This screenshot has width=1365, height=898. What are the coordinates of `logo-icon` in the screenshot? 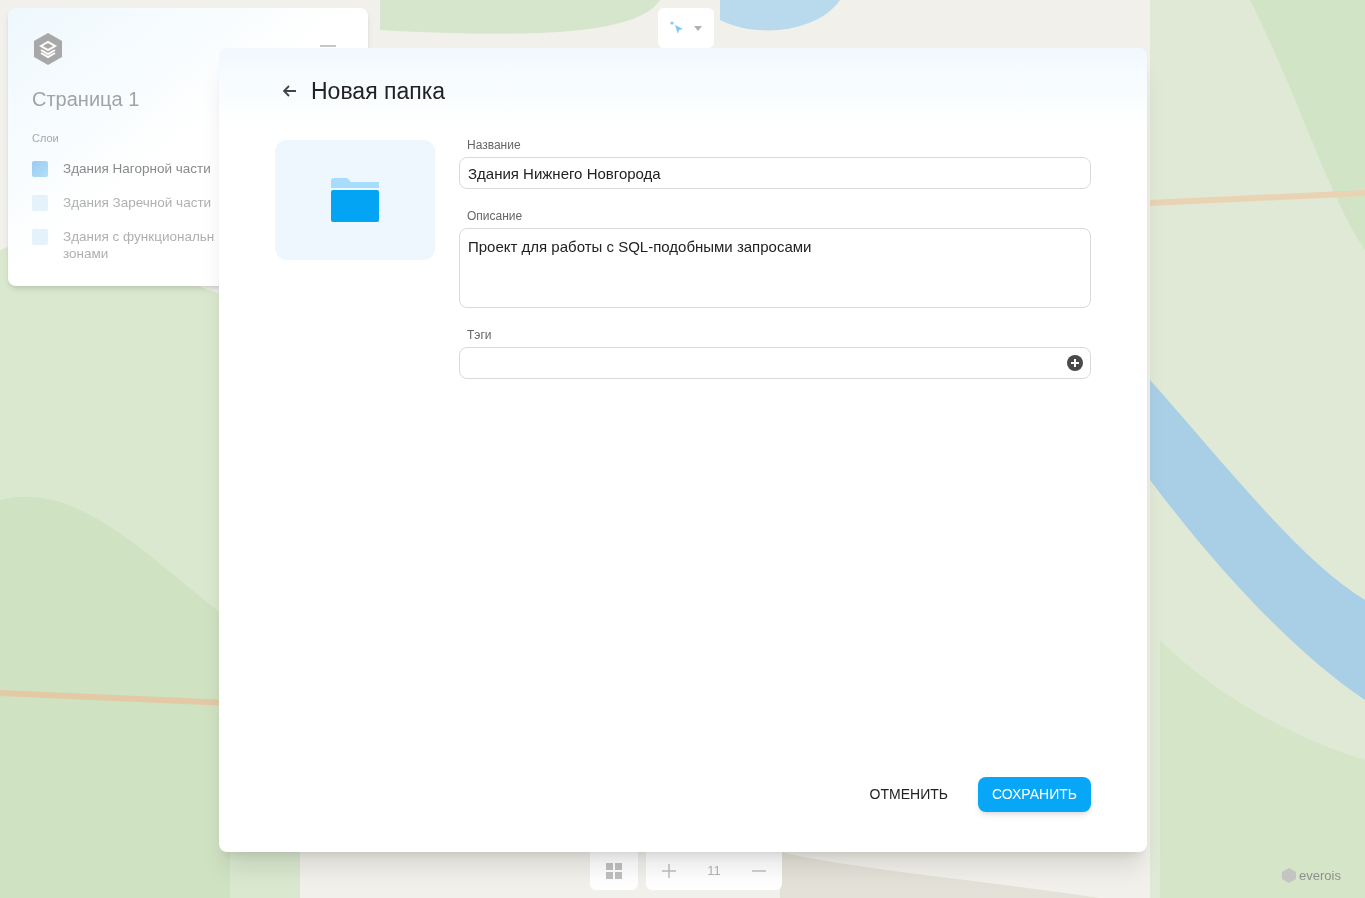 It's located at (48, 49).